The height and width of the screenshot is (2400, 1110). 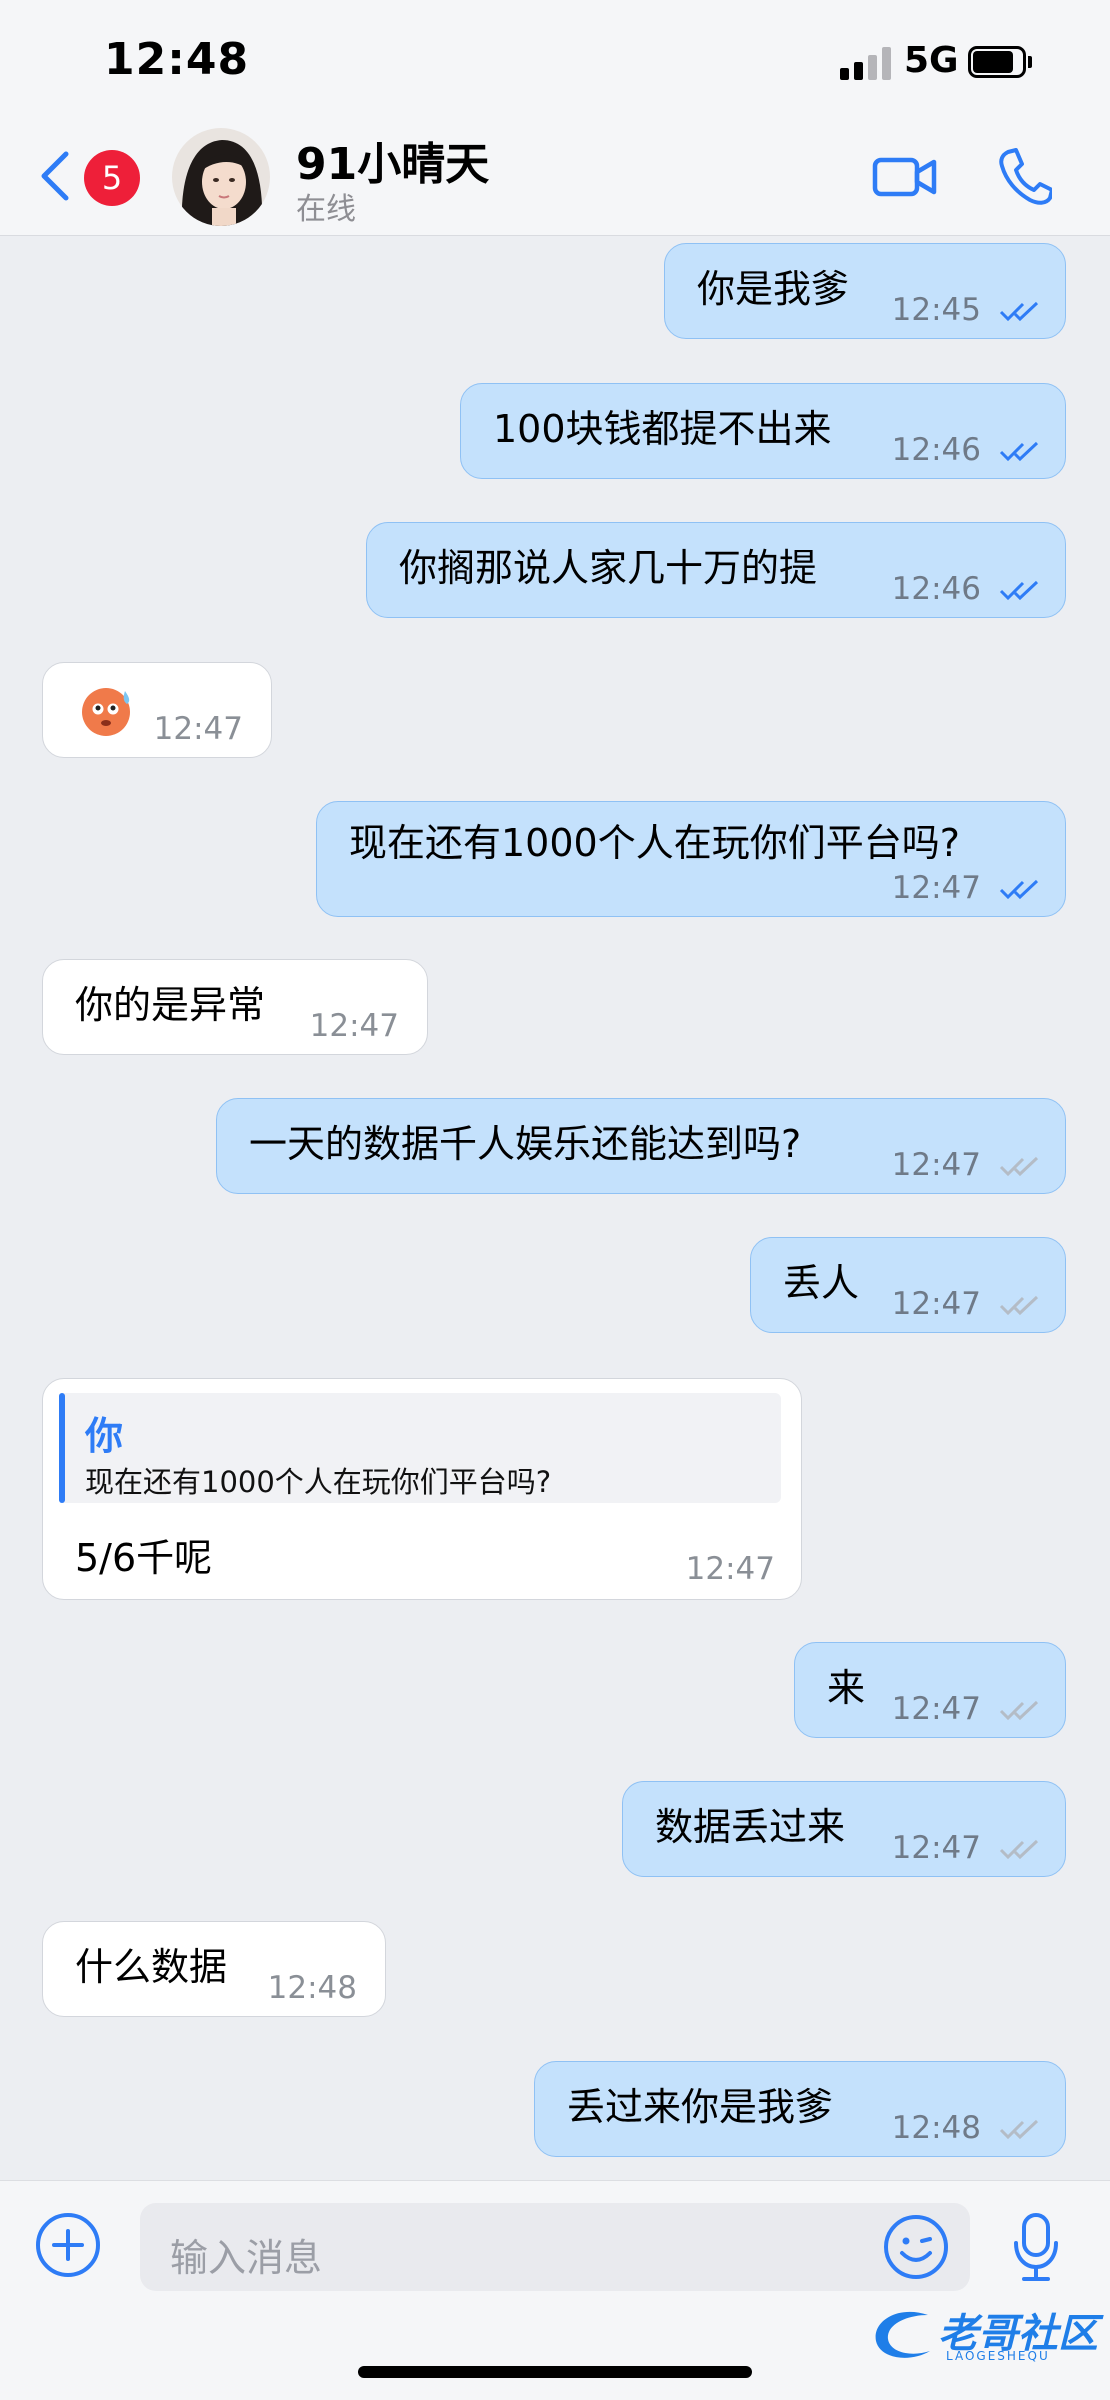 I want to click on message-text: 来, so click(x=846, y=1688).